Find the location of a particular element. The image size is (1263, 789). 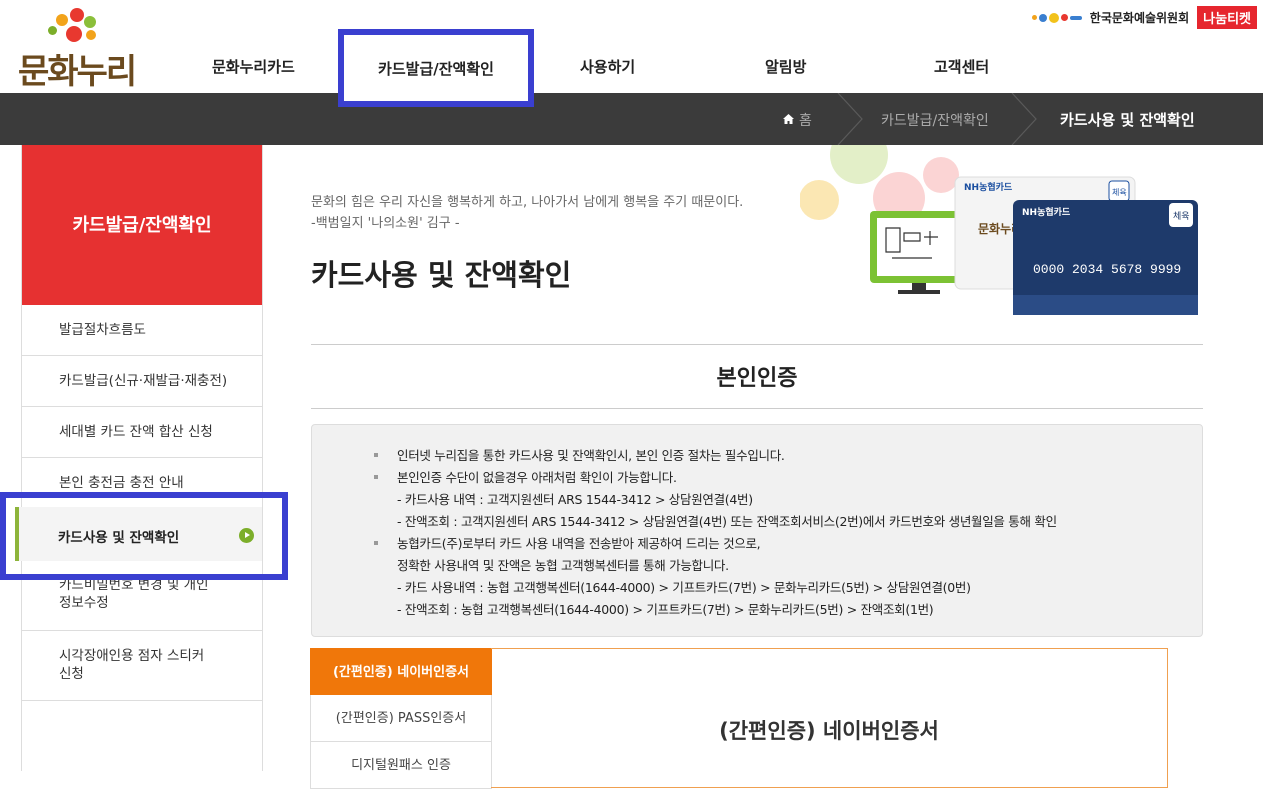

panel-title: (간편인증) 네이버인증서 is located at coordinates (829, 731).